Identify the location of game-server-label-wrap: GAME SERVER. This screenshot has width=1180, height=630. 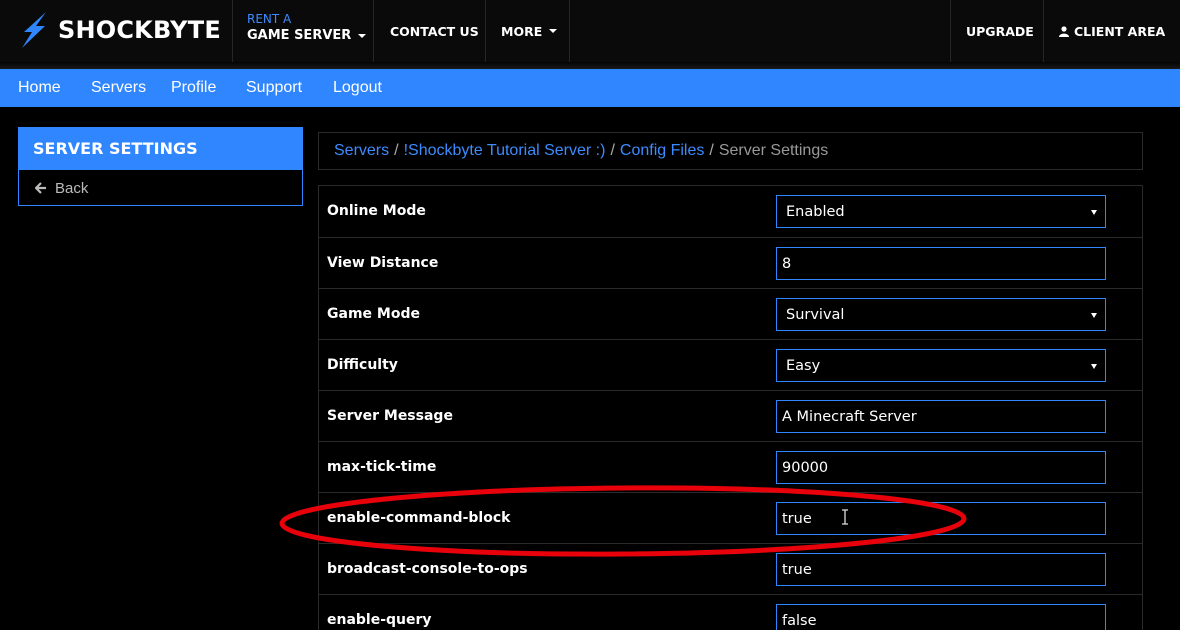
(307, 35).